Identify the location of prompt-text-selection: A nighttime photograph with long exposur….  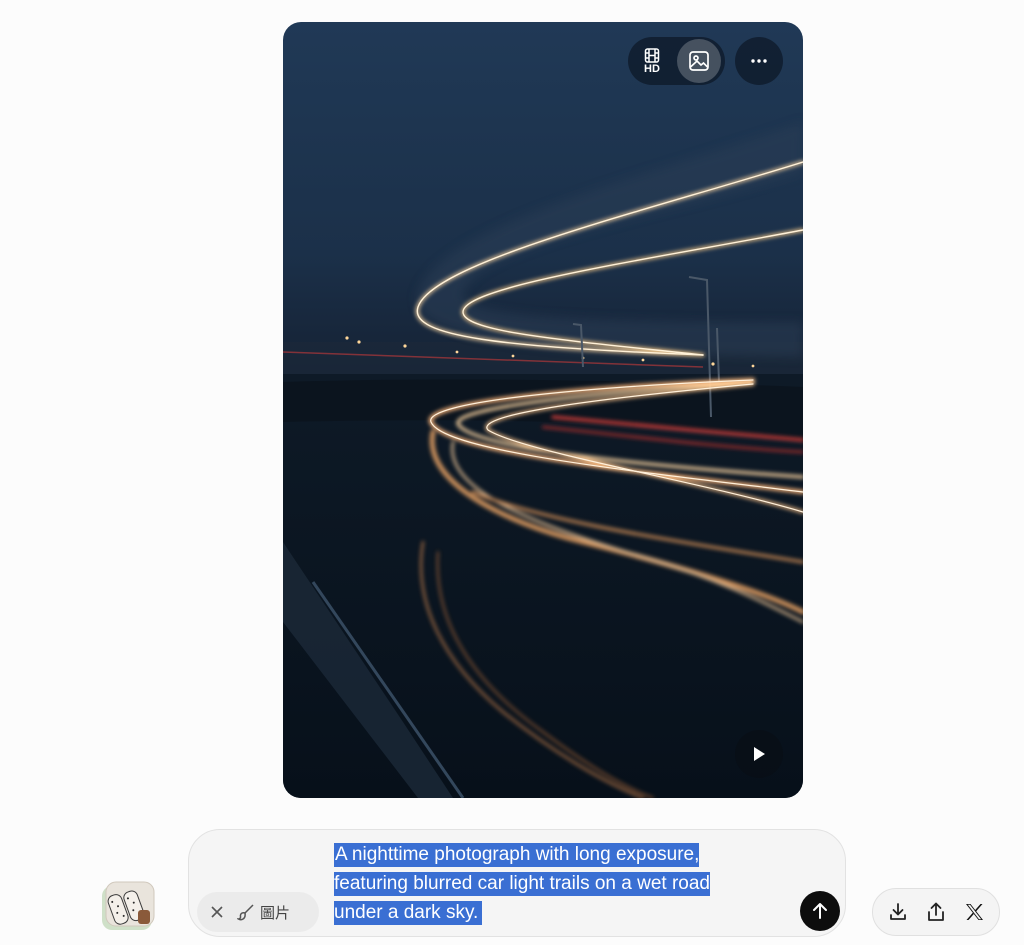
(522, 884).